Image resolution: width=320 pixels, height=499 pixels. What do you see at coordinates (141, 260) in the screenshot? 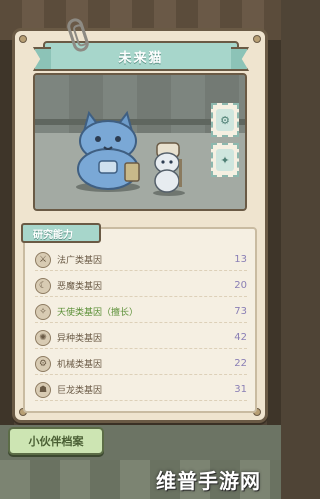
I see `gene-row: ⚔ 法广类基因 13` at bounding box center [141, 260].